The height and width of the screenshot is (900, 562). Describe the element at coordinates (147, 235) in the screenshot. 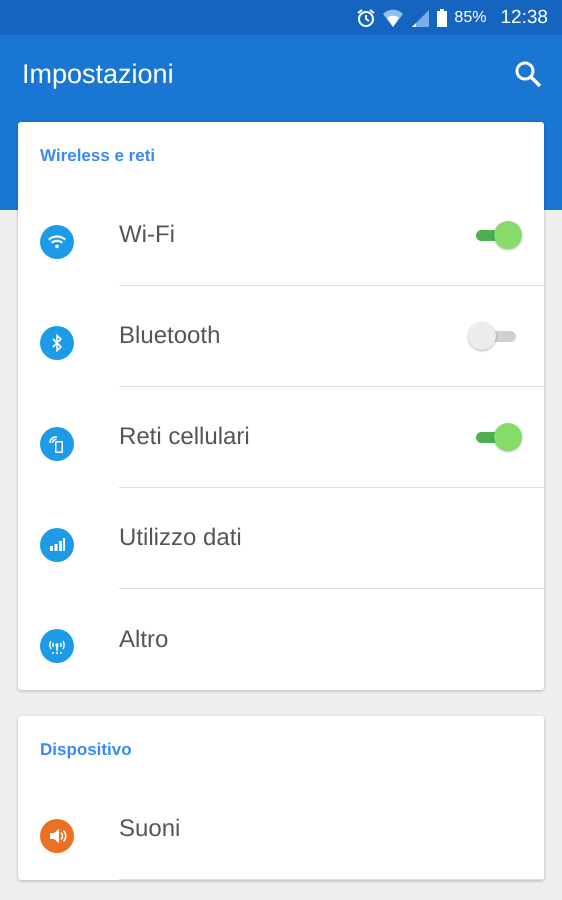

I see `setting-label: Wi-Fi` at that location.